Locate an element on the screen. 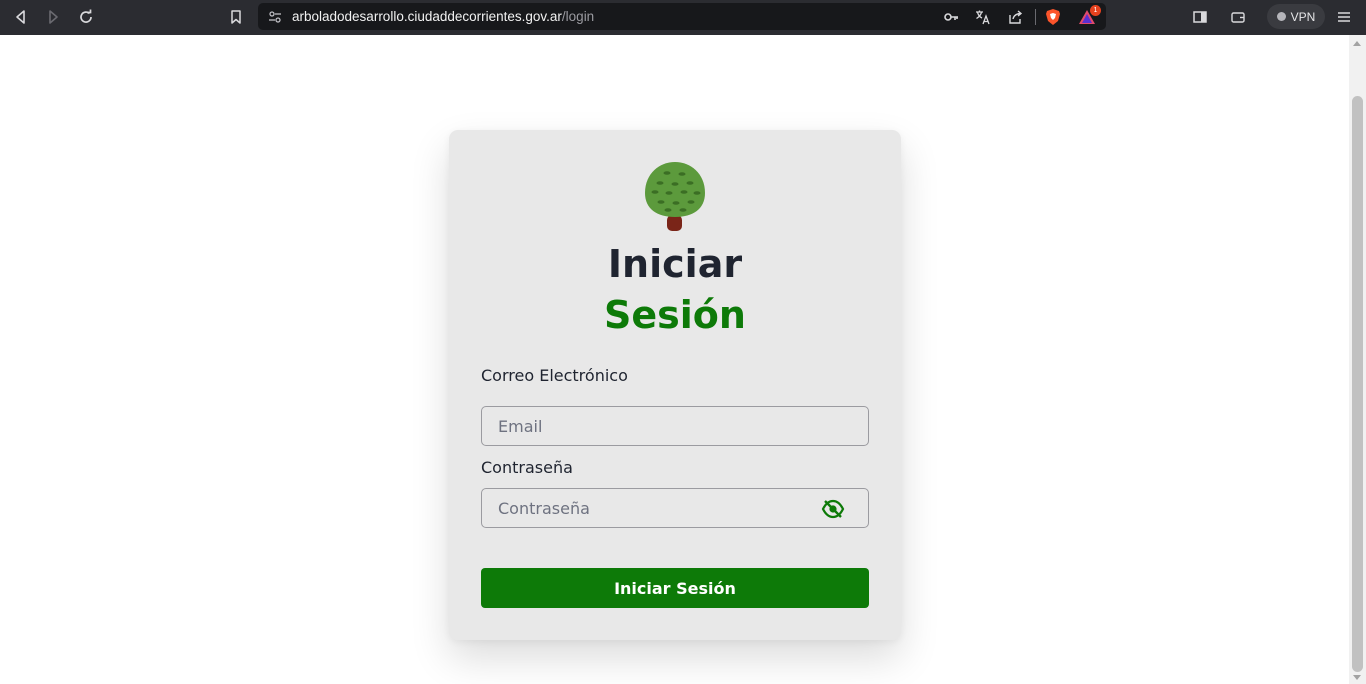 The height and width of the screenshot is (684, 1366). email-field-box is located at coordinates (675, 426).